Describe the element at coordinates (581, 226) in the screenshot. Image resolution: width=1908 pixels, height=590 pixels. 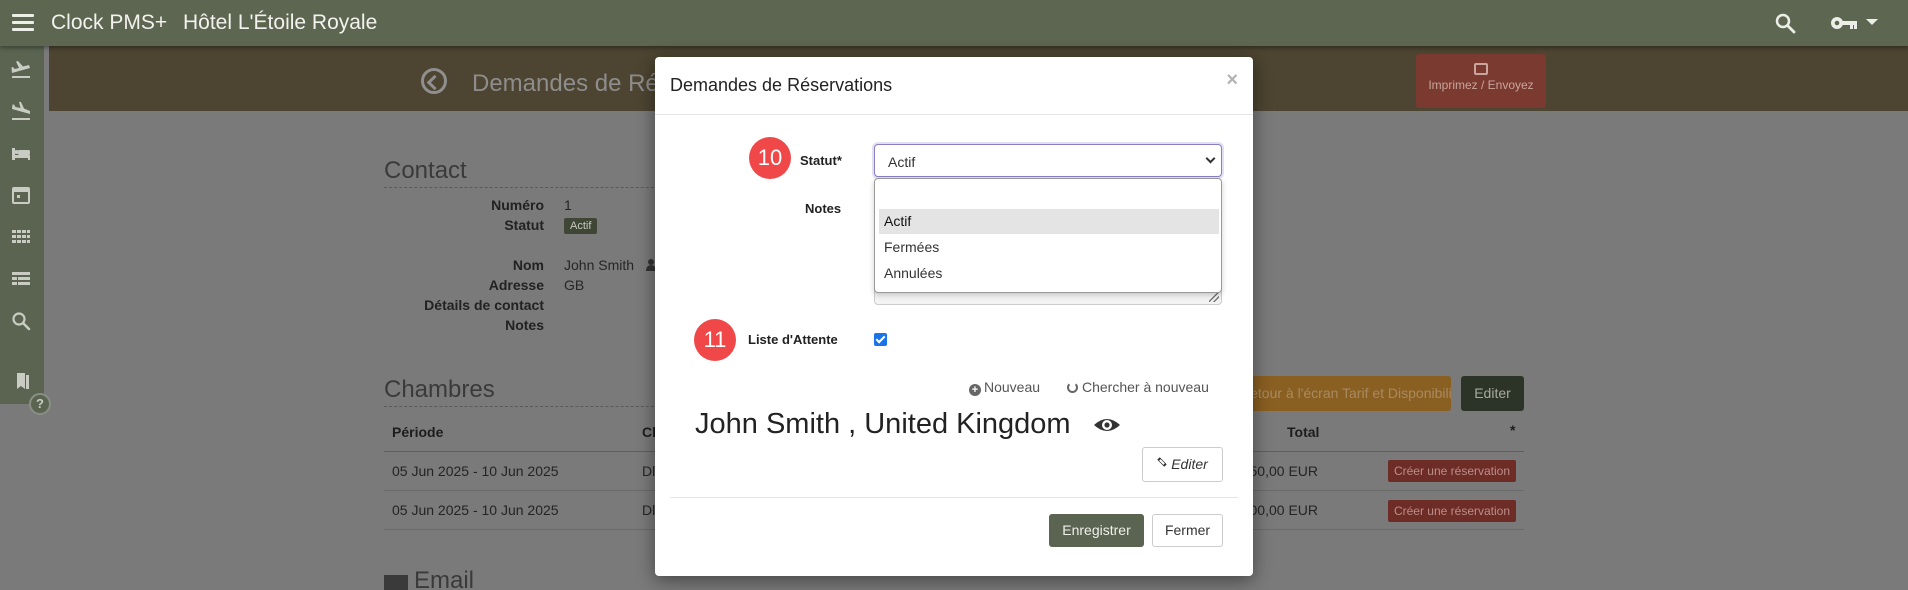
I see `status-badge: Actif` at that location.